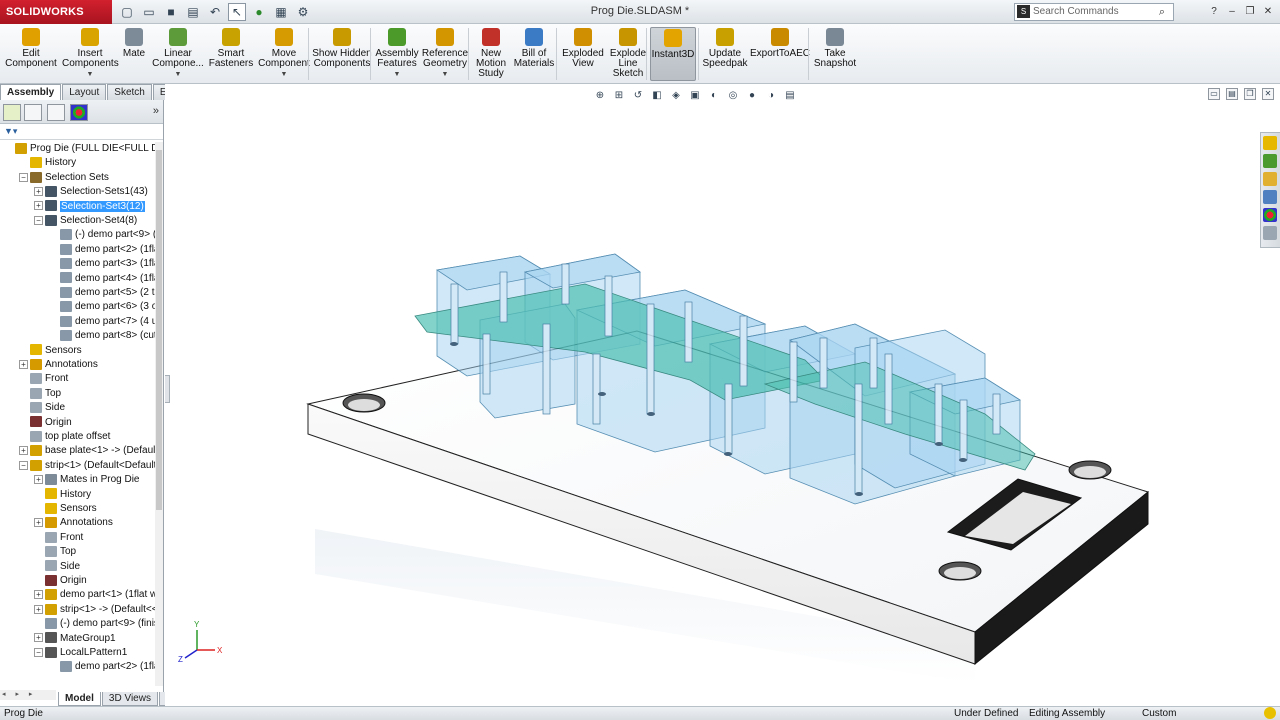 This screenshot has height=720, width=1280. What do you see at coordinates (1268, 11) in the screenshot?
I see `close-icon: ✕` at bounding box center [1268, 11].